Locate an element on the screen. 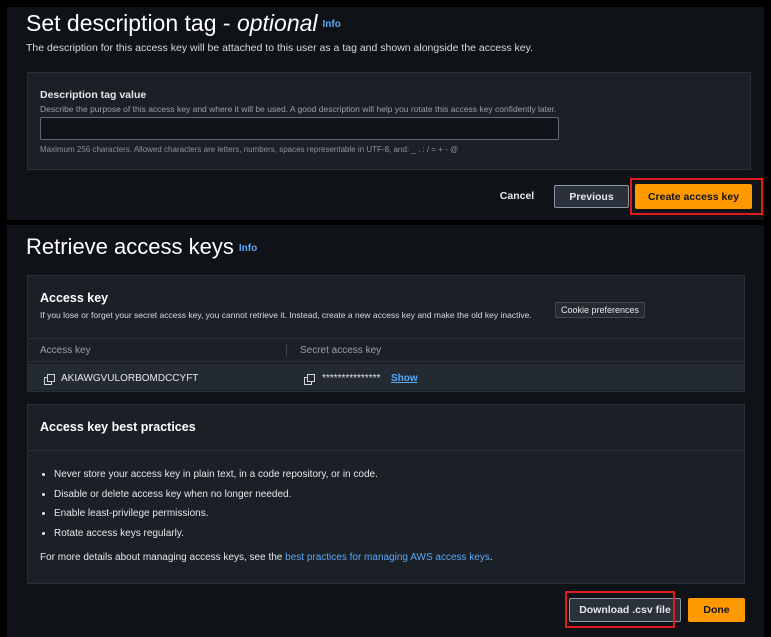  optional-label: optional is located at coordinates (277, 23).